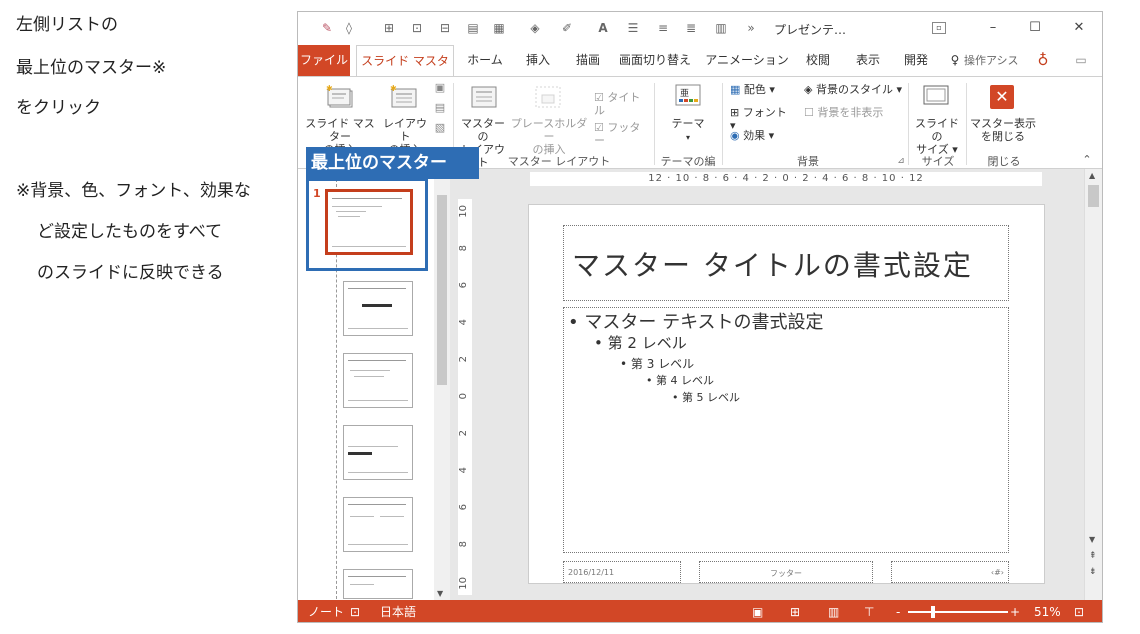 This screenshot has width=1140, height=634. I want to click on top-master-callout: 最上位のマスター, so click(392, 163).